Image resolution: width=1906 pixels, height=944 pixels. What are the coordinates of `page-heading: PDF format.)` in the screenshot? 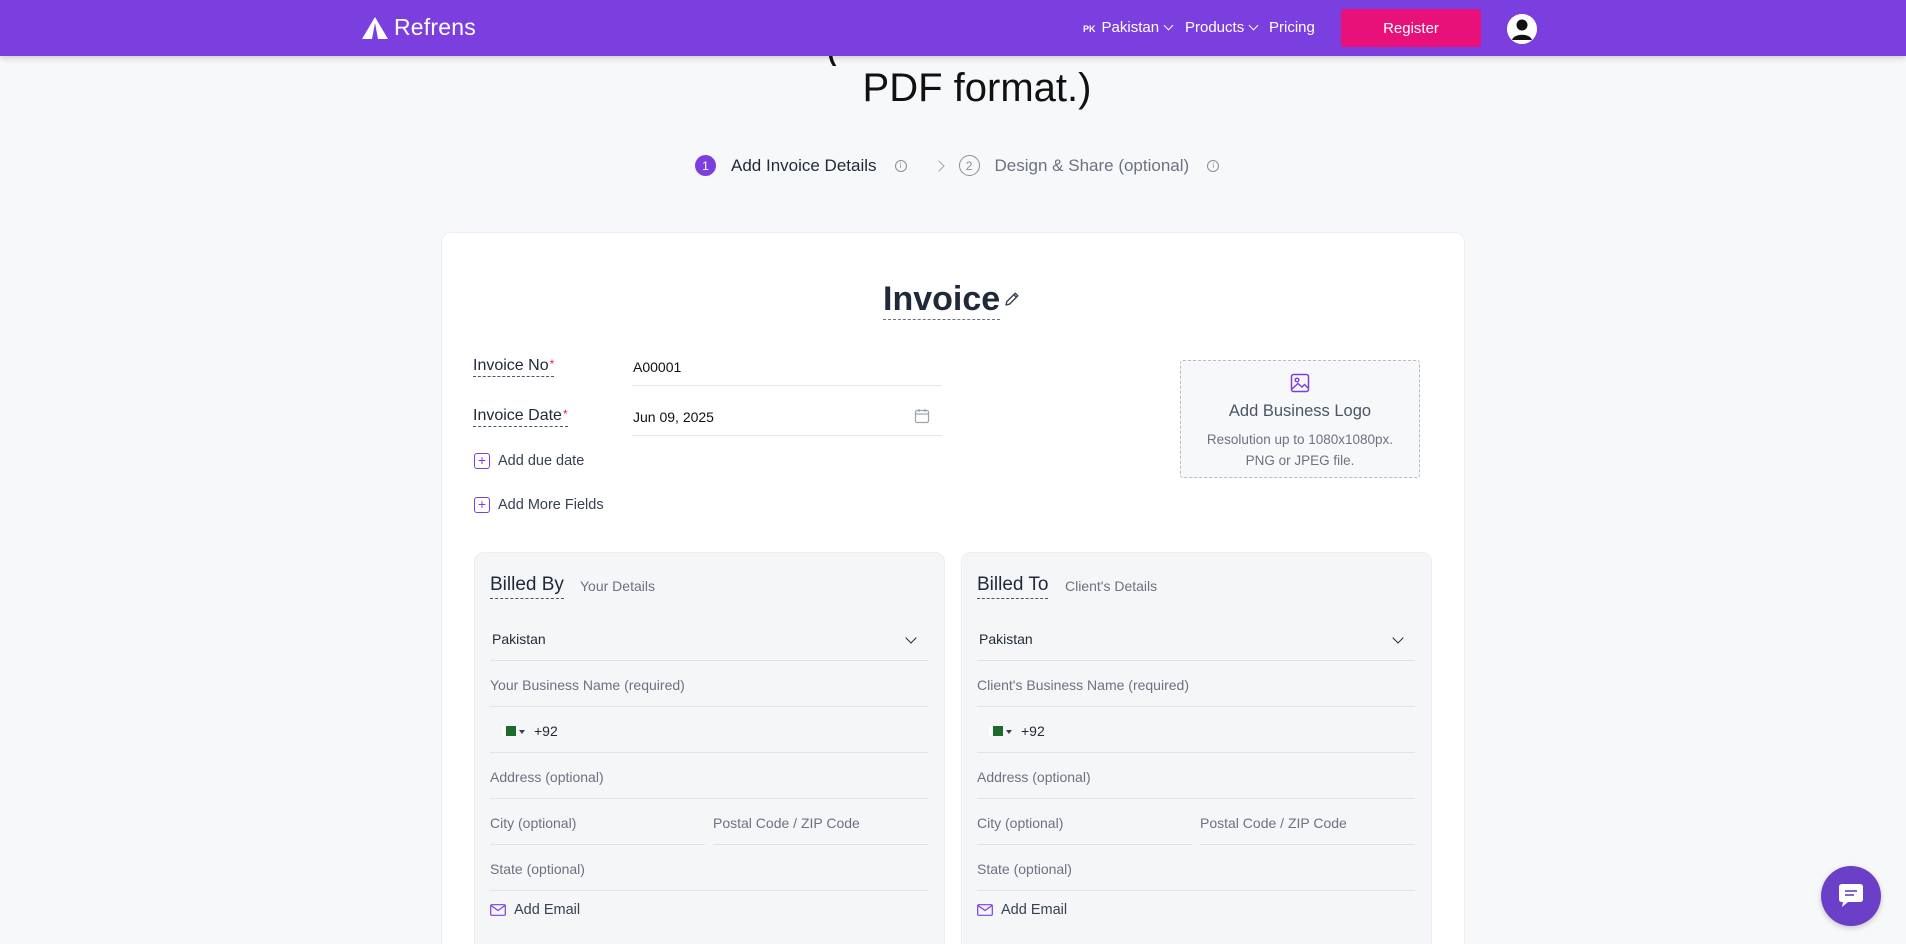 It's located at (953, 88).